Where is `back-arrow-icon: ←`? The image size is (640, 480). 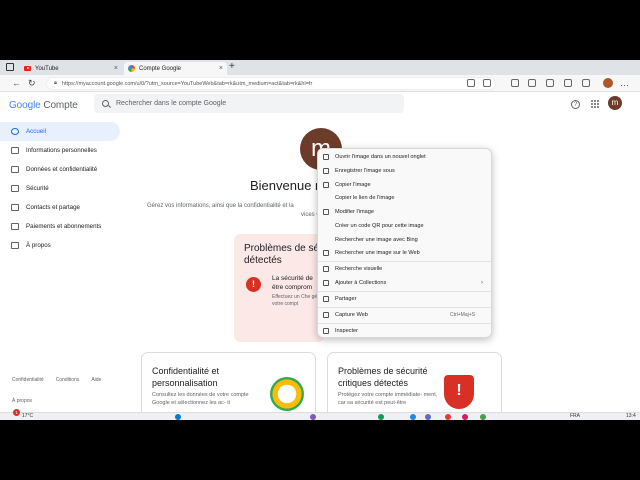 back-arrow-icon: ← is located at coordinates (16, 83).